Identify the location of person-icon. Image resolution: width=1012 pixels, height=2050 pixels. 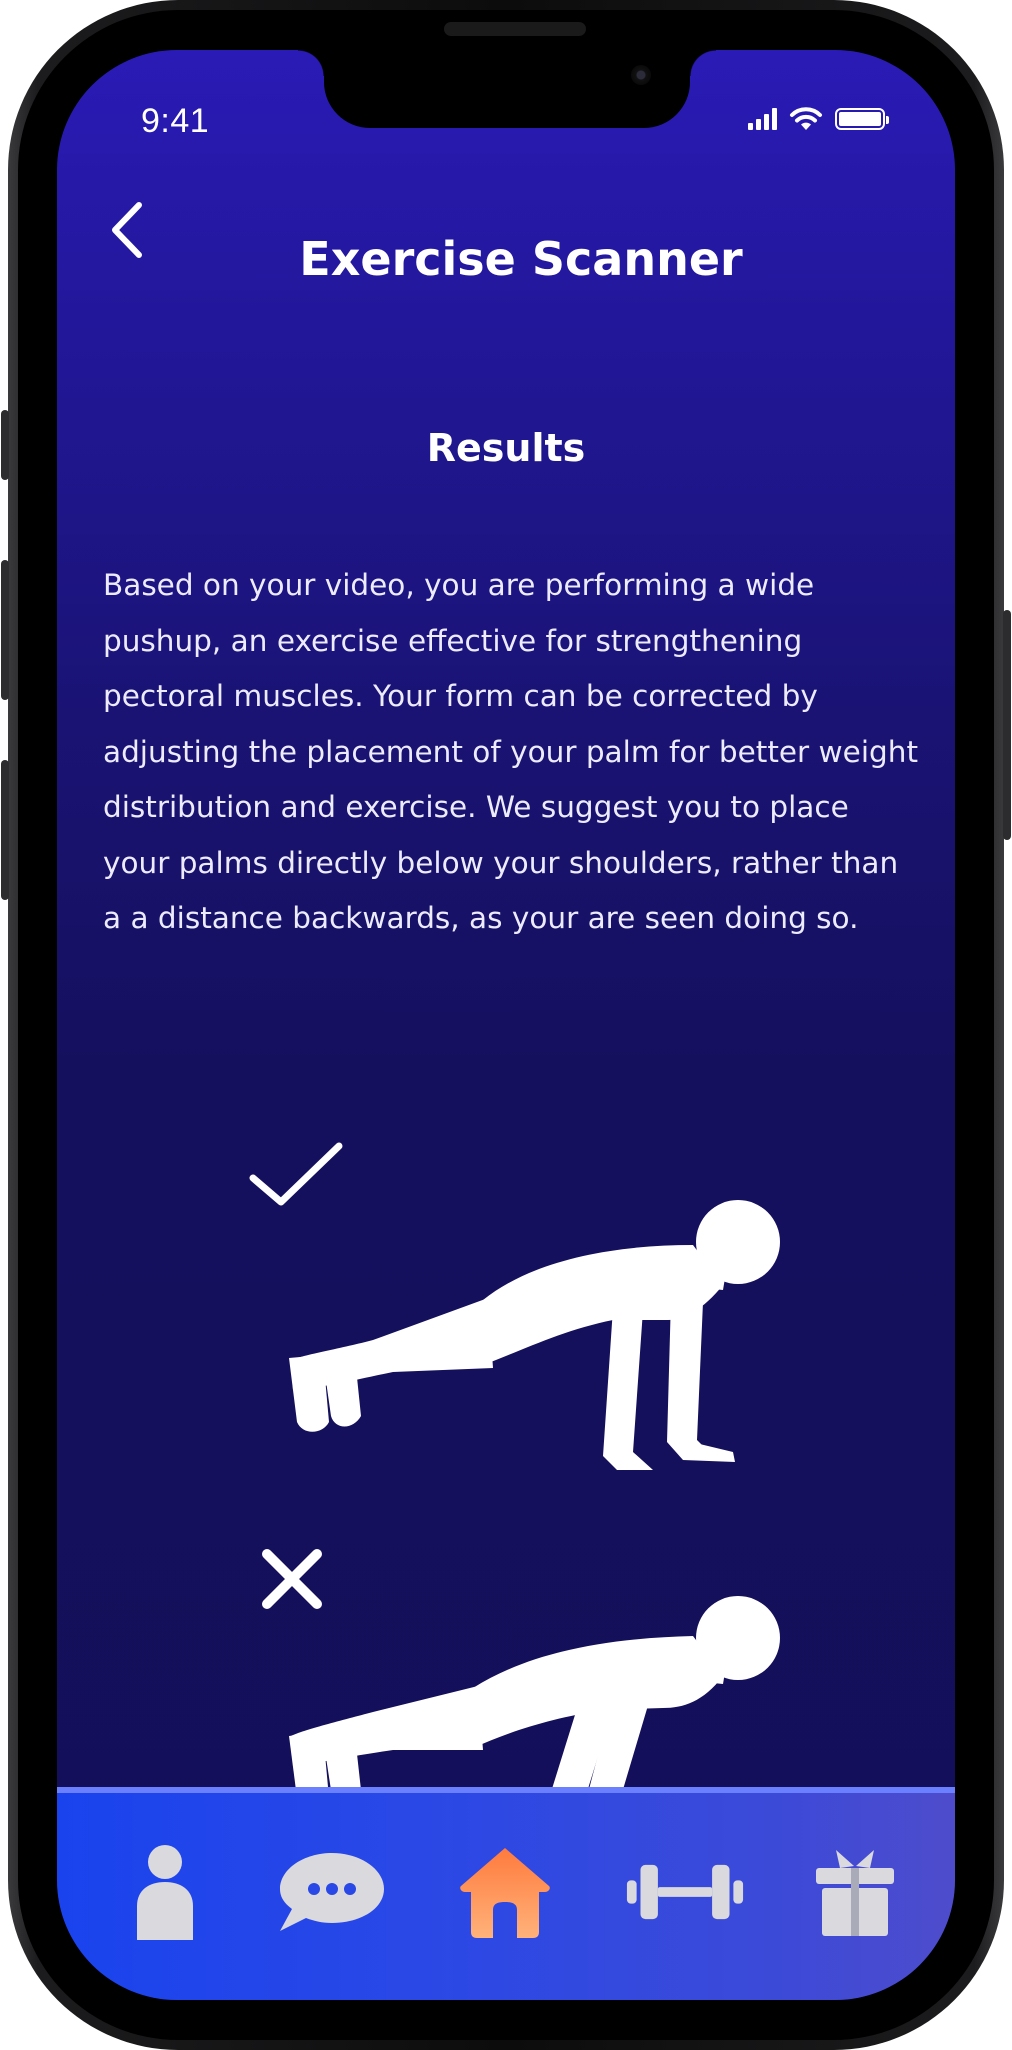
(165, 1892).